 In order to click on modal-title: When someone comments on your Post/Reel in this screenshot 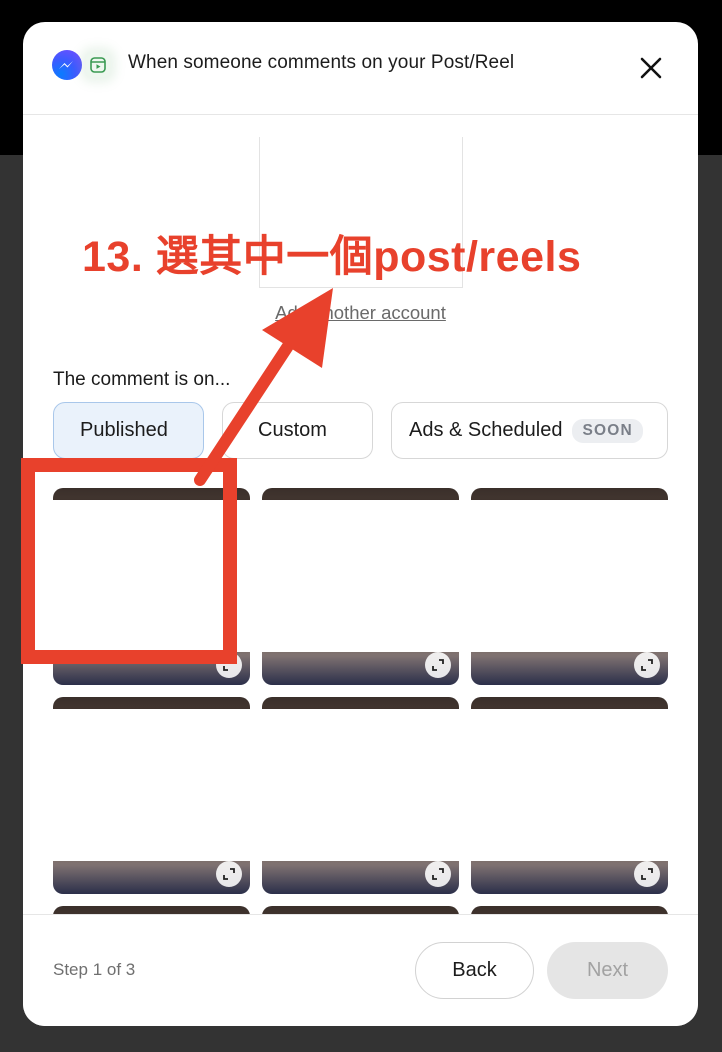, I will do `click(321, 62)`.